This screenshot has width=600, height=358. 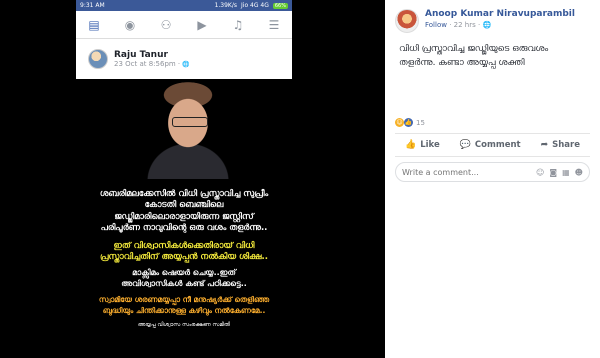 I want to click on status-speed: 1.39K/s, so click(x=226, y=5).